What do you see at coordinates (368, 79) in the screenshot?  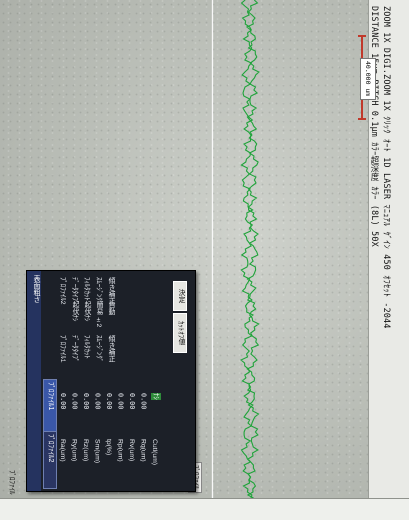 I see `scale-label: 40.000 um` at bounding box center [368, 79].